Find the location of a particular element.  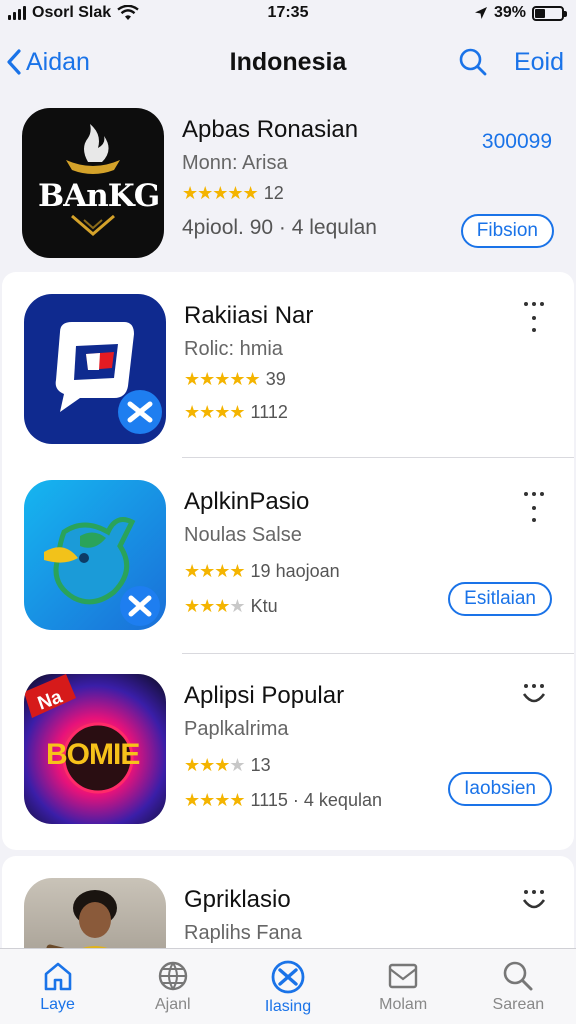

app-icon-bank: BAnKG is located at coordinates (93, 183).